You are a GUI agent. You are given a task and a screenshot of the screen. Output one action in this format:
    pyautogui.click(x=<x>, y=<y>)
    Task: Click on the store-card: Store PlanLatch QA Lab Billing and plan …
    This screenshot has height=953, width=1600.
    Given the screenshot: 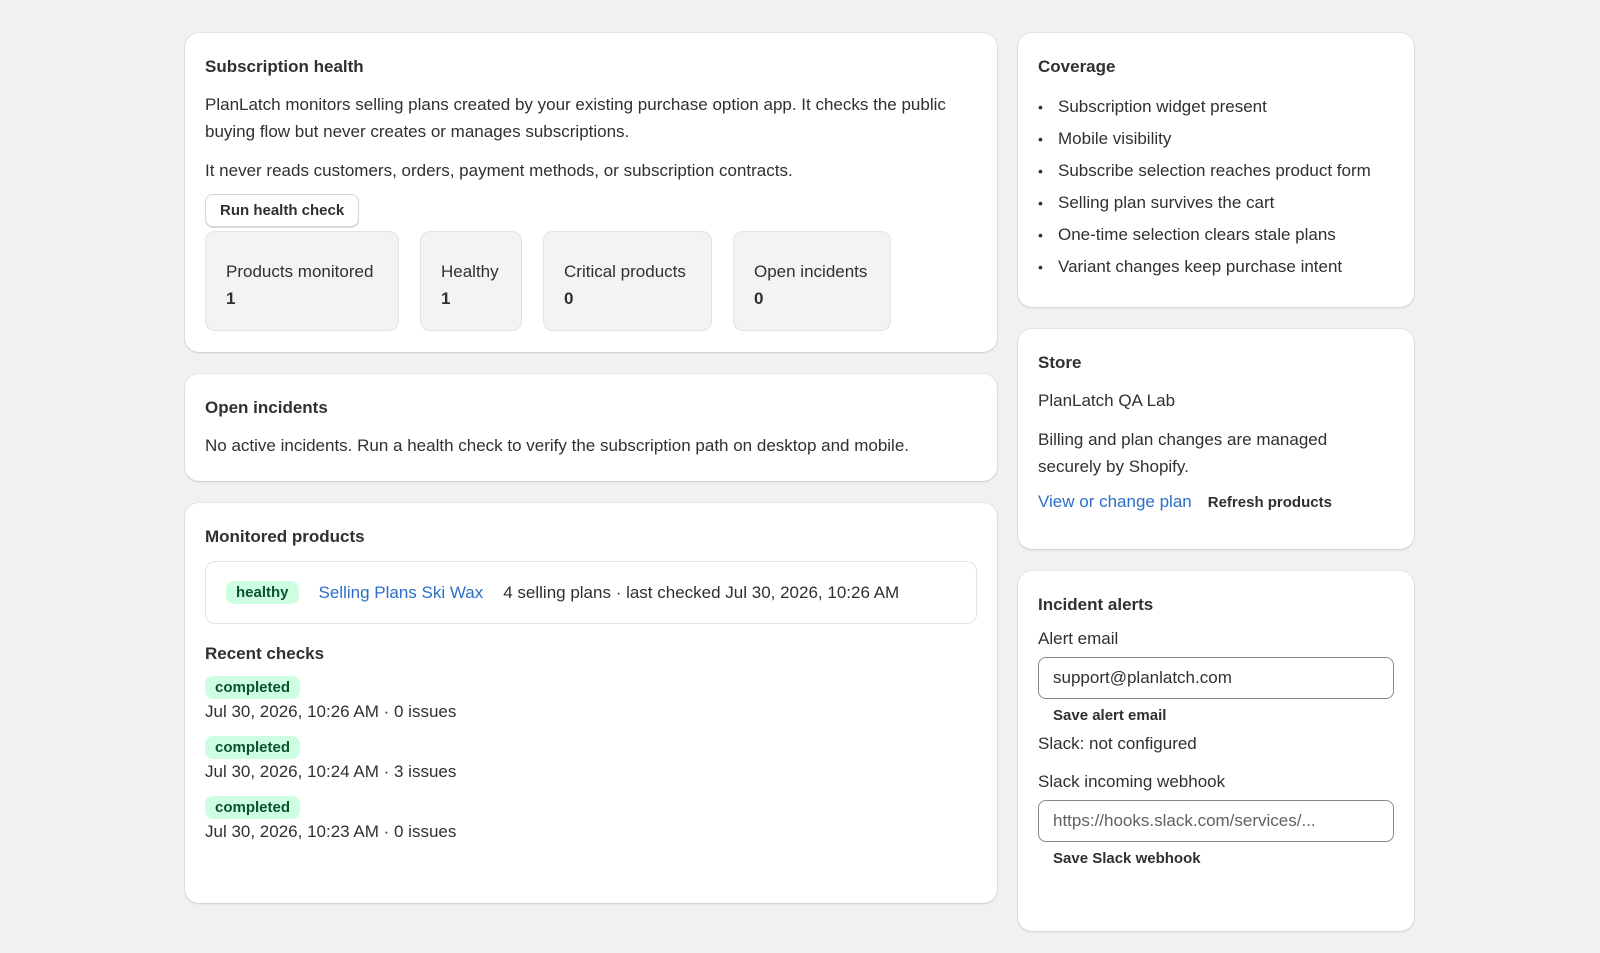 What is the action you would take?
    pyautogui.click(x=1216, y=439)
    